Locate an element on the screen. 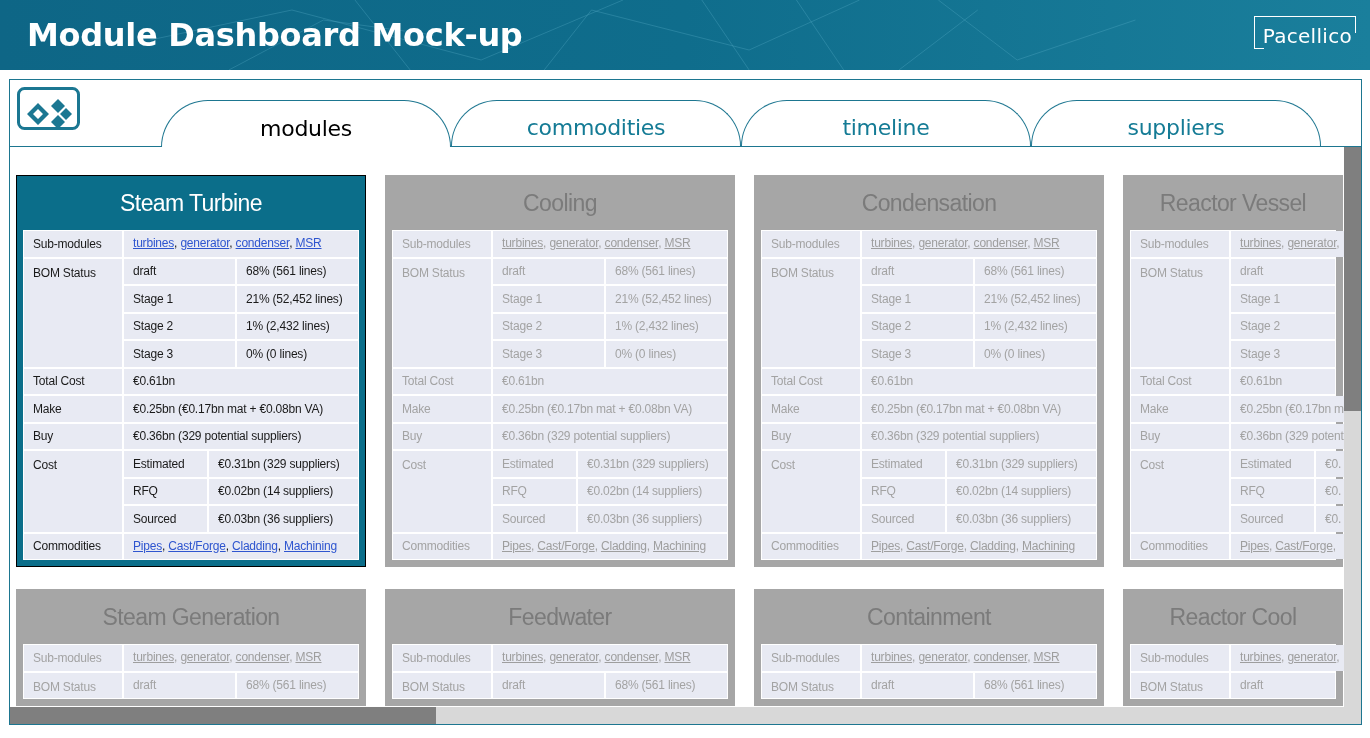 The image size is (1370, 738). tab: suppliers is located at coordinates (1176, 123).